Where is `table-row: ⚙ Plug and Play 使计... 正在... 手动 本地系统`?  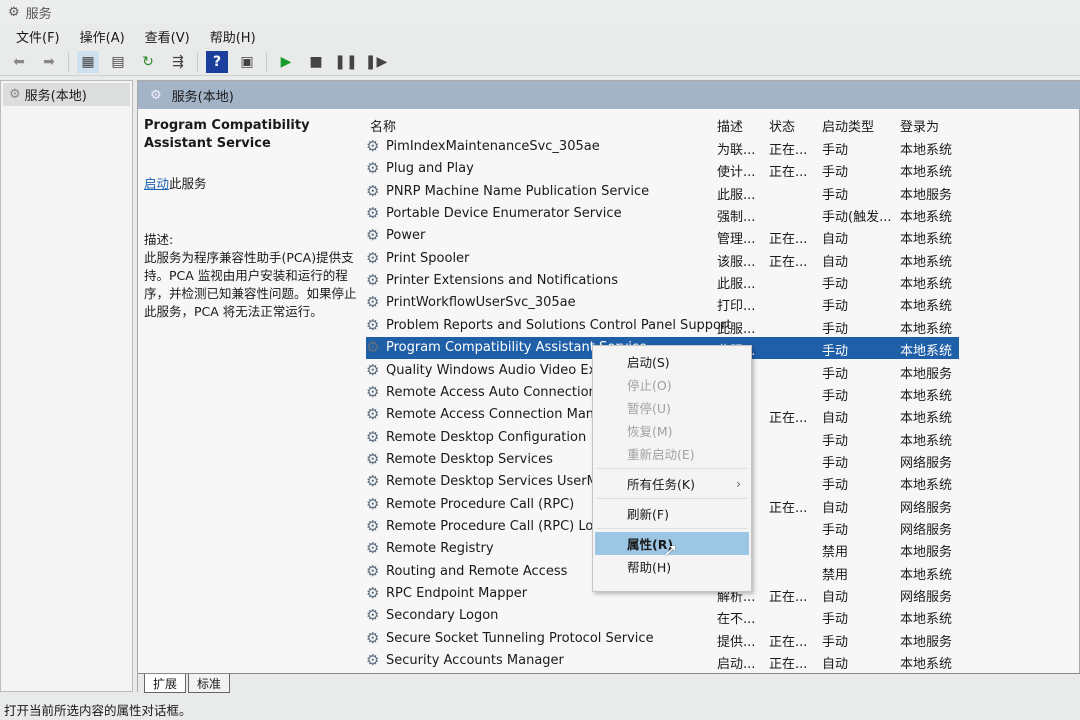 table-row: ⚙ Plug and Play 使计... 正在... 手动 本地系统 is located at coordinates (662, 169).